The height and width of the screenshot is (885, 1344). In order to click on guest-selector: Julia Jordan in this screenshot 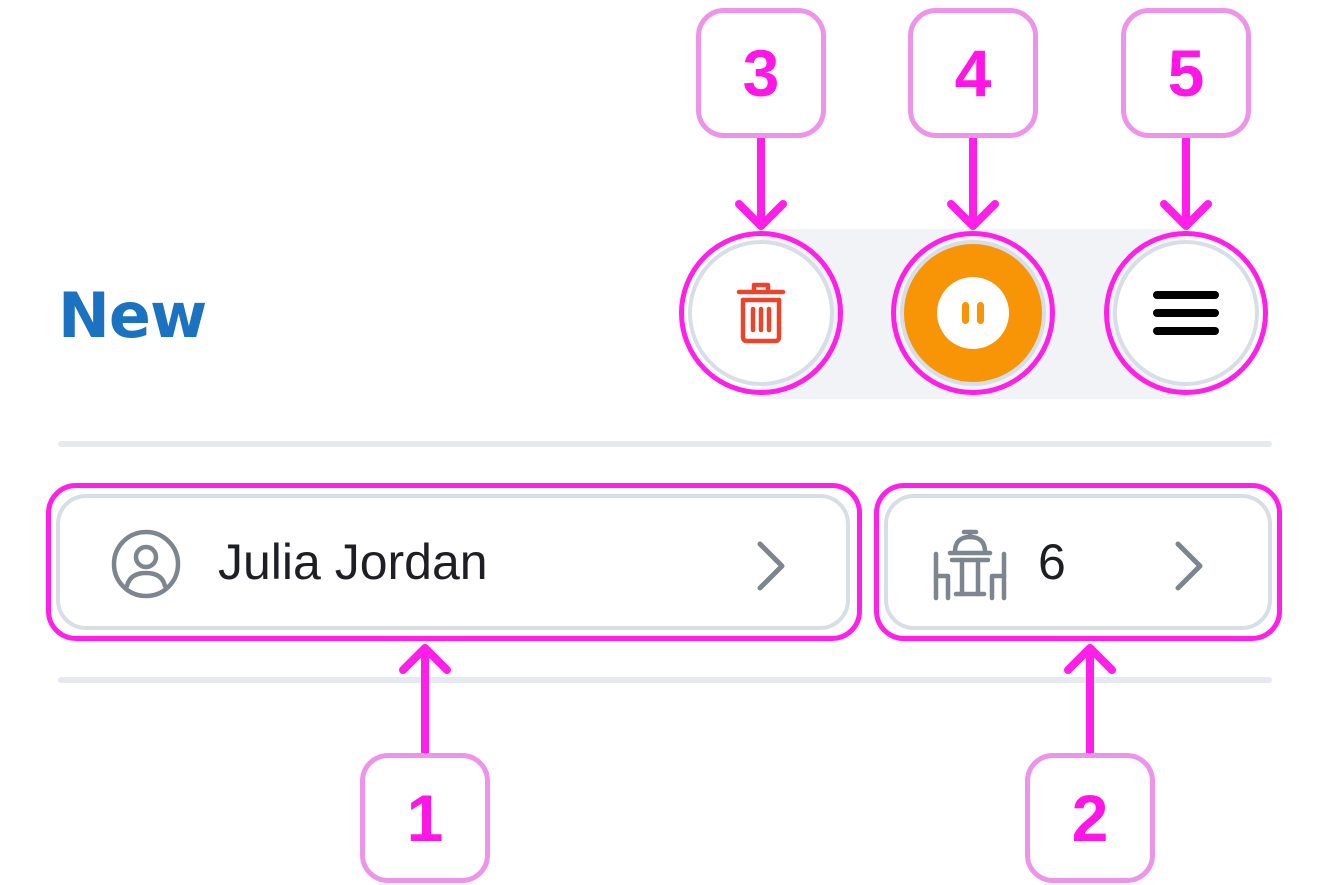, I will do `click(453, 562)`.